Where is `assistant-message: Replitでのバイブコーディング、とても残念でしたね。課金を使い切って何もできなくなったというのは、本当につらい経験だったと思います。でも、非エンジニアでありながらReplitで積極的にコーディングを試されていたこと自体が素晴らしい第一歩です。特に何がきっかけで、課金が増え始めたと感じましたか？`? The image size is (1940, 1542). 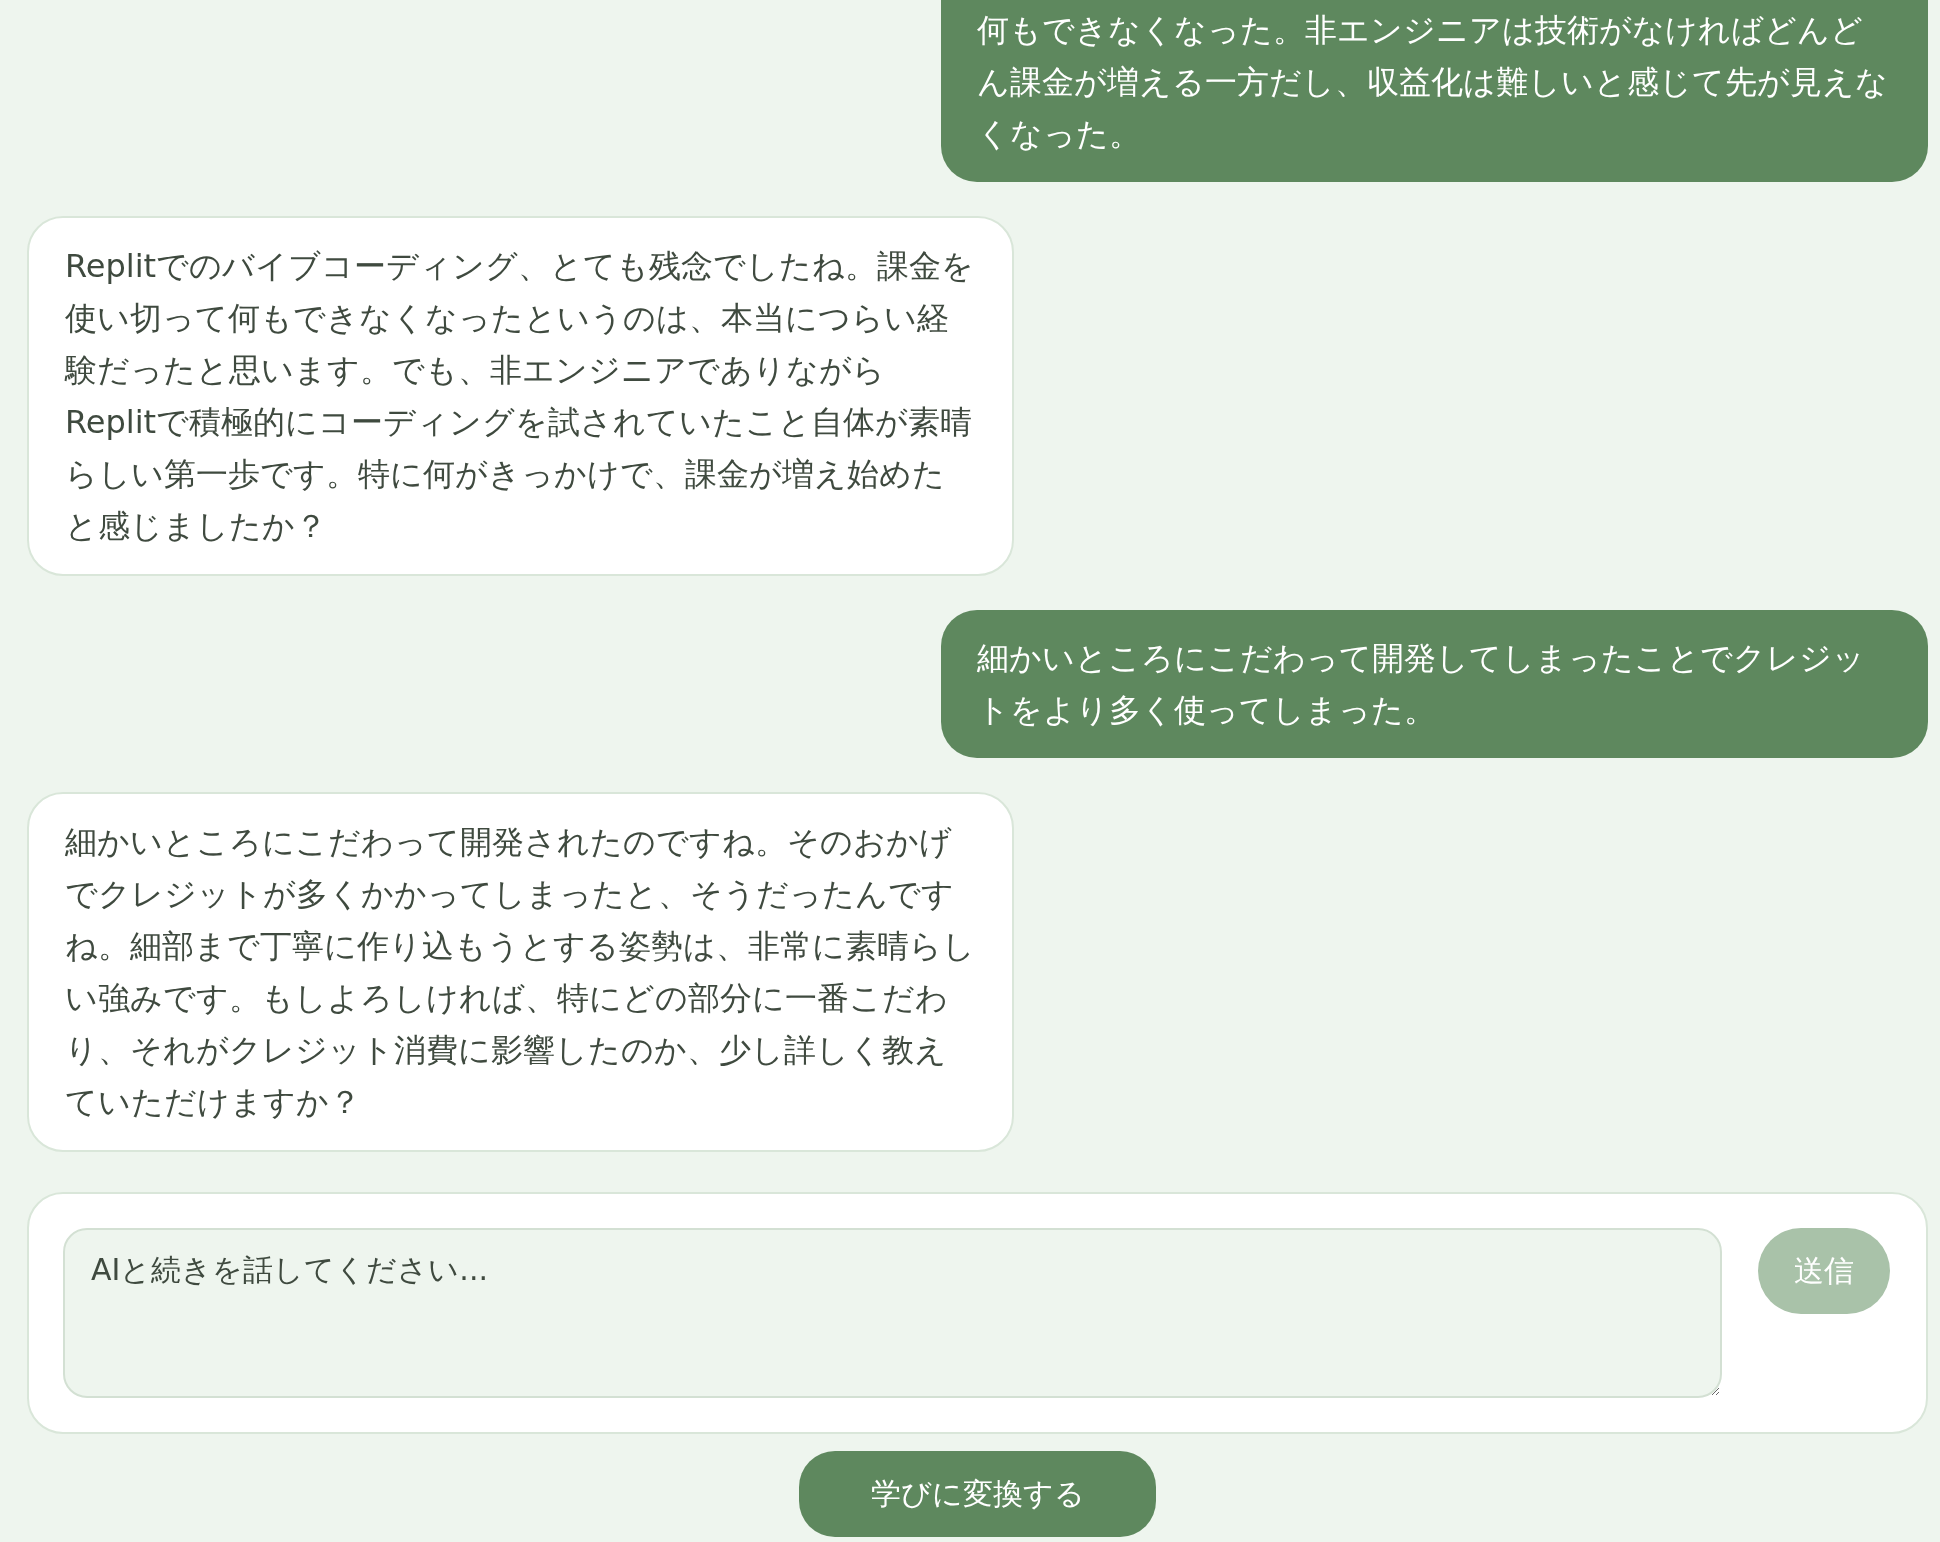 assistant-message: Replitでのバイブコーディング、とても残念でしたね。課金を使い切って何もできなくなったというのは、本当につらい経験だったと思います。でも、非エンジニアでありながらReplitで積極的にコーディングを試されていたこと自体が素晴らしい第一歩です。特に何がきっかけで、課金が増え始めたと感じましたか？ is located at coordinates (520, 396).